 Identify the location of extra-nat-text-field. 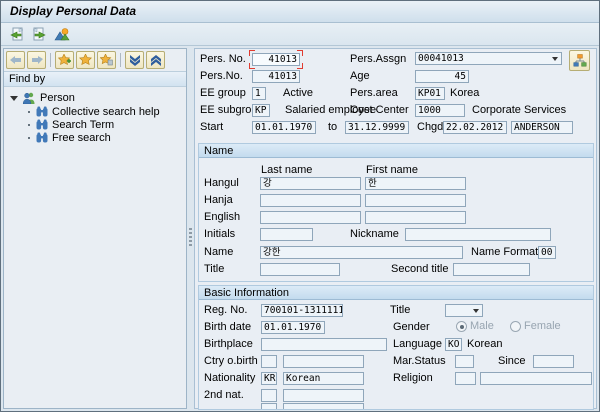
(323, 406).